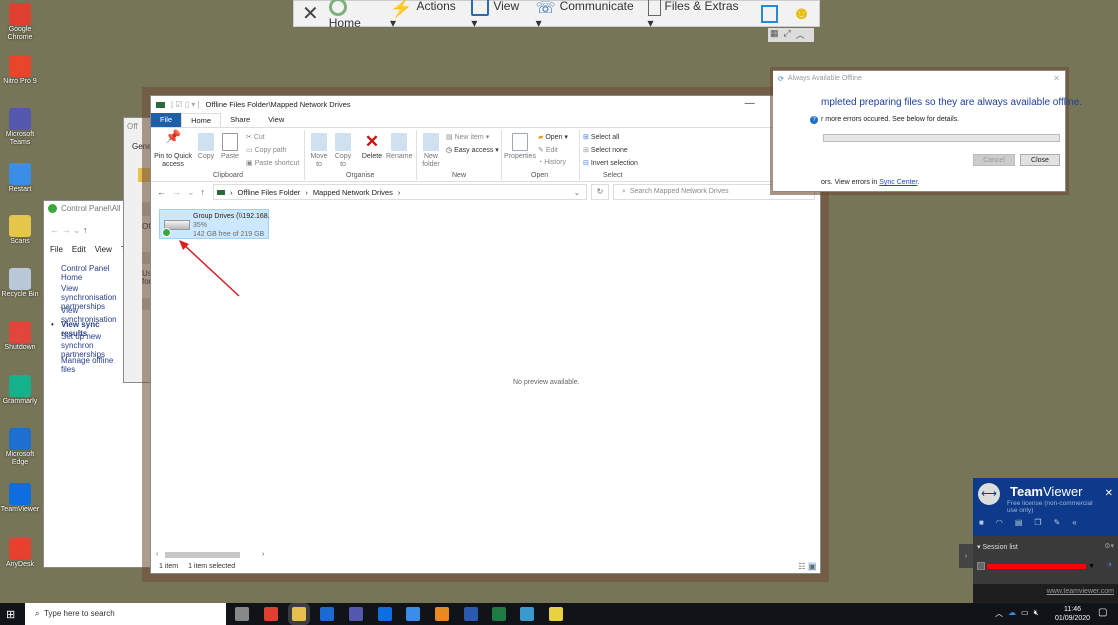 This screenshot has height=625, width=1118. What do you see at coordinates (266, 150) in the screenshot?
I see `copy-path-button: ▭ Copy path` at bounding box center [266, 150].